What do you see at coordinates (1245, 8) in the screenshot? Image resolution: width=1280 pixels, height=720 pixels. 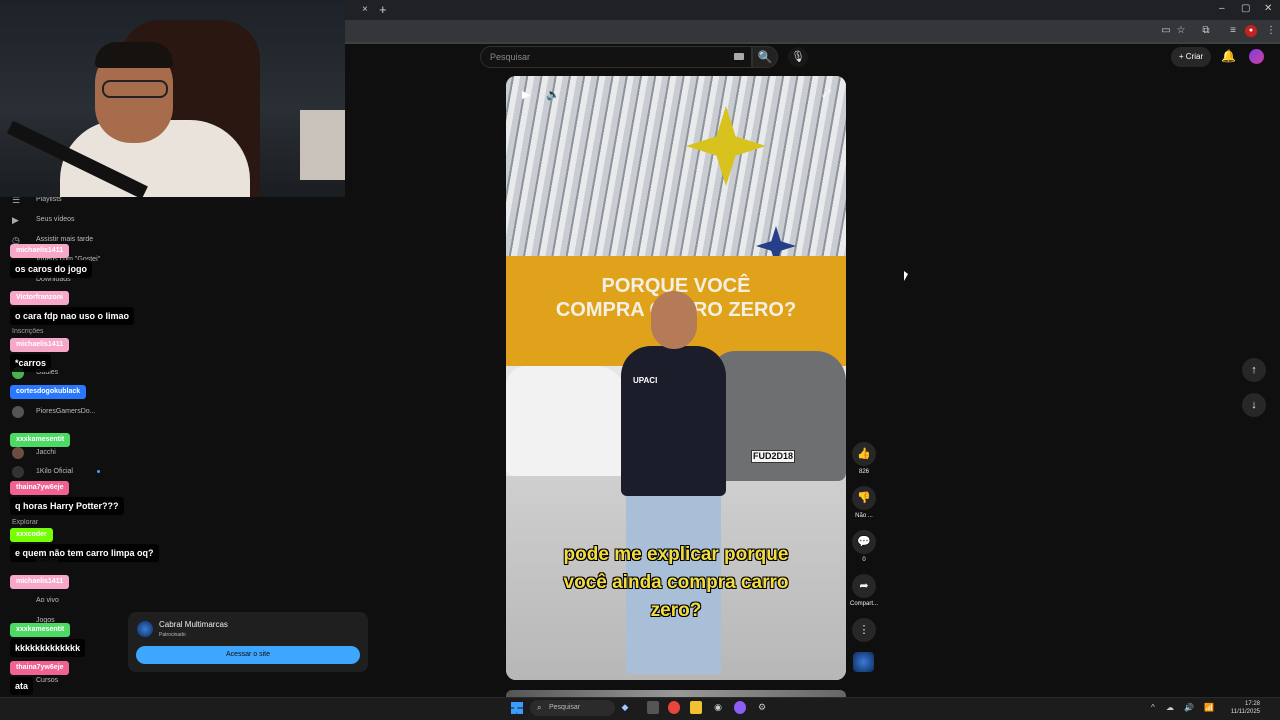 I see `maximize-button: ▢` at bounding box center [1245, 8].